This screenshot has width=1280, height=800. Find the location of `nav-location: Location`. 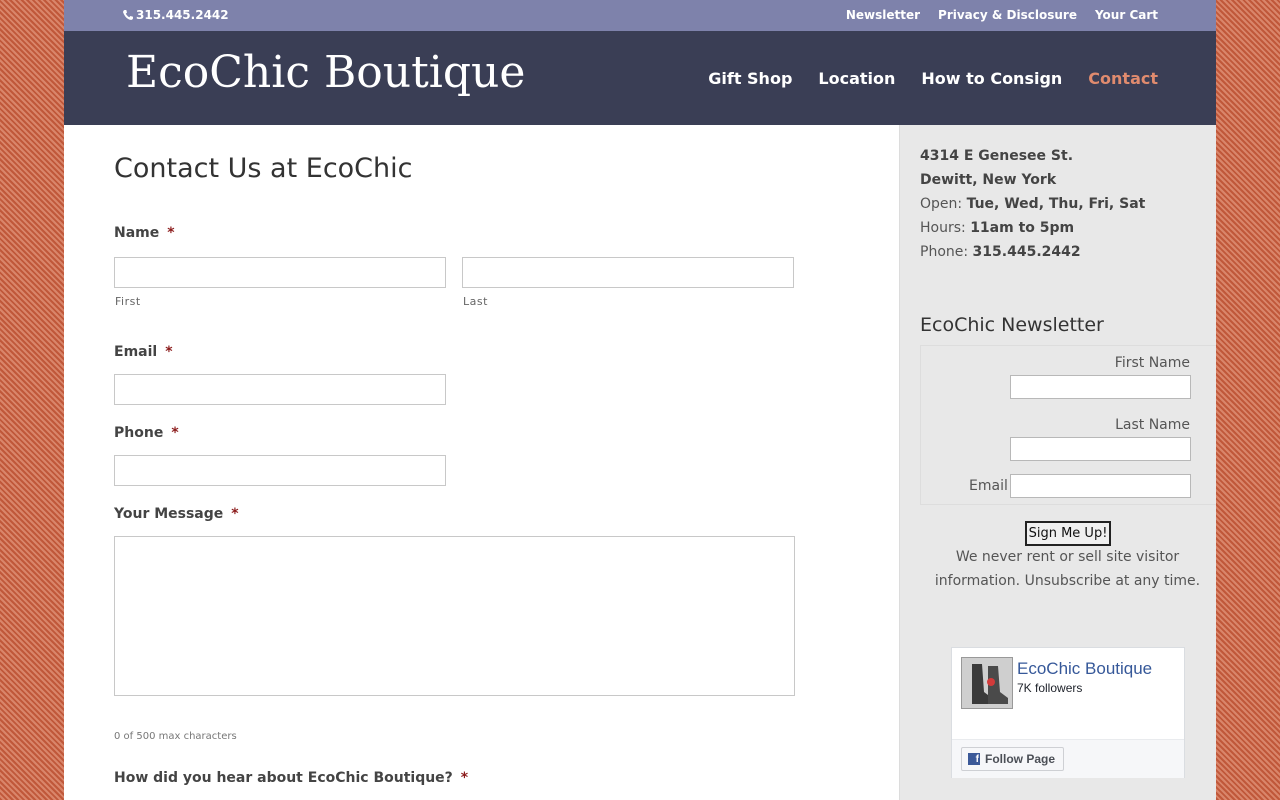

nav-location: Location is located at coordinates (856, 78).